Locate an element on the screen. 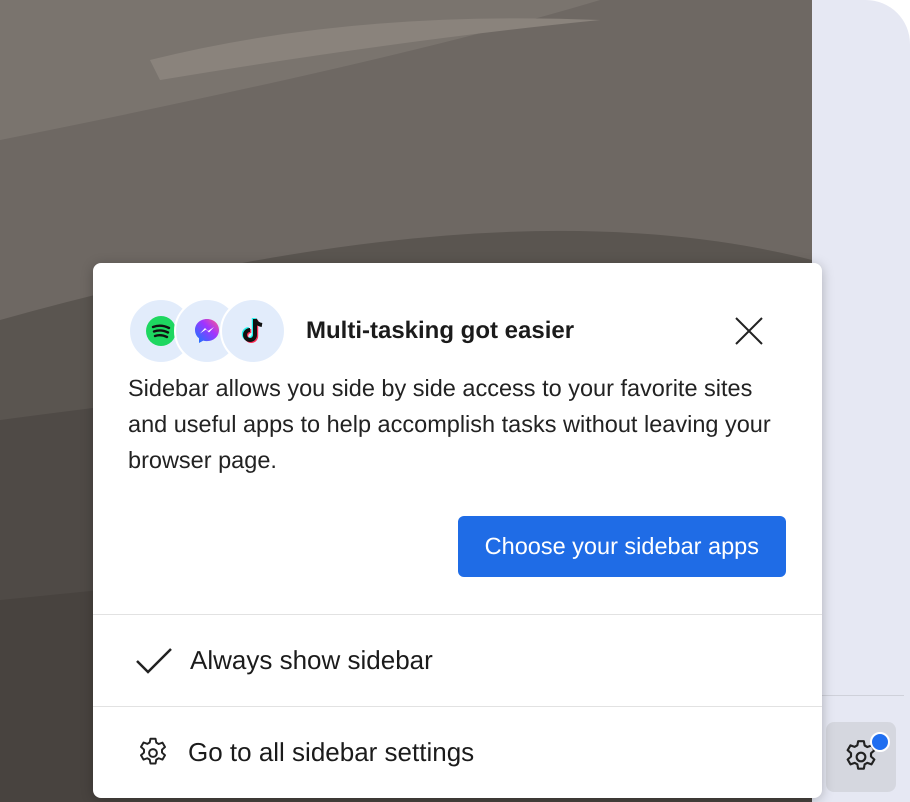 This screenshot has width=910, height=802. menu-item: Go to all sidebar settings is located at coordinates (457, 752).